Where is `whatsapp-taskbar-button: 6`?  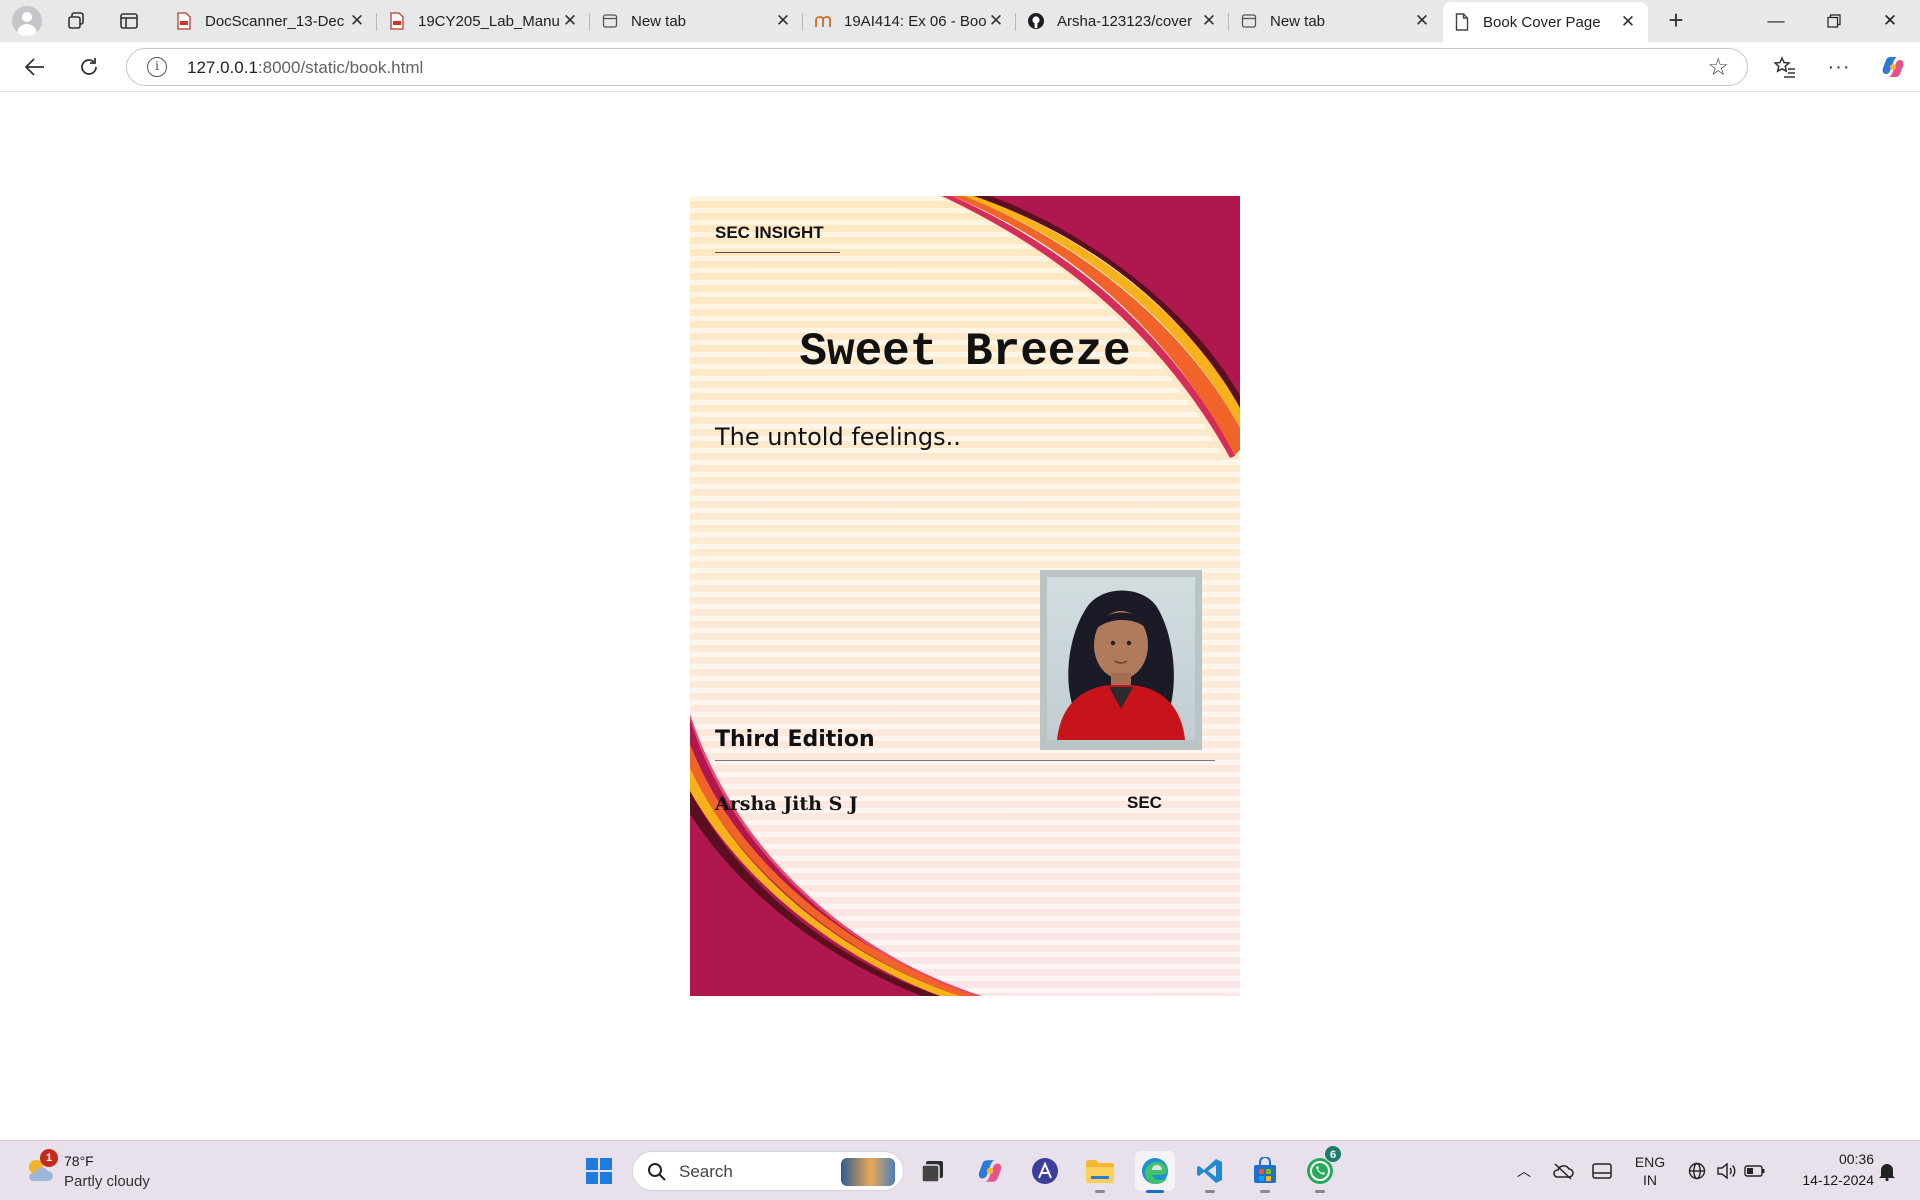
whatsapp-taskbar-button: 6 is located at coordinates (1321, 1169).